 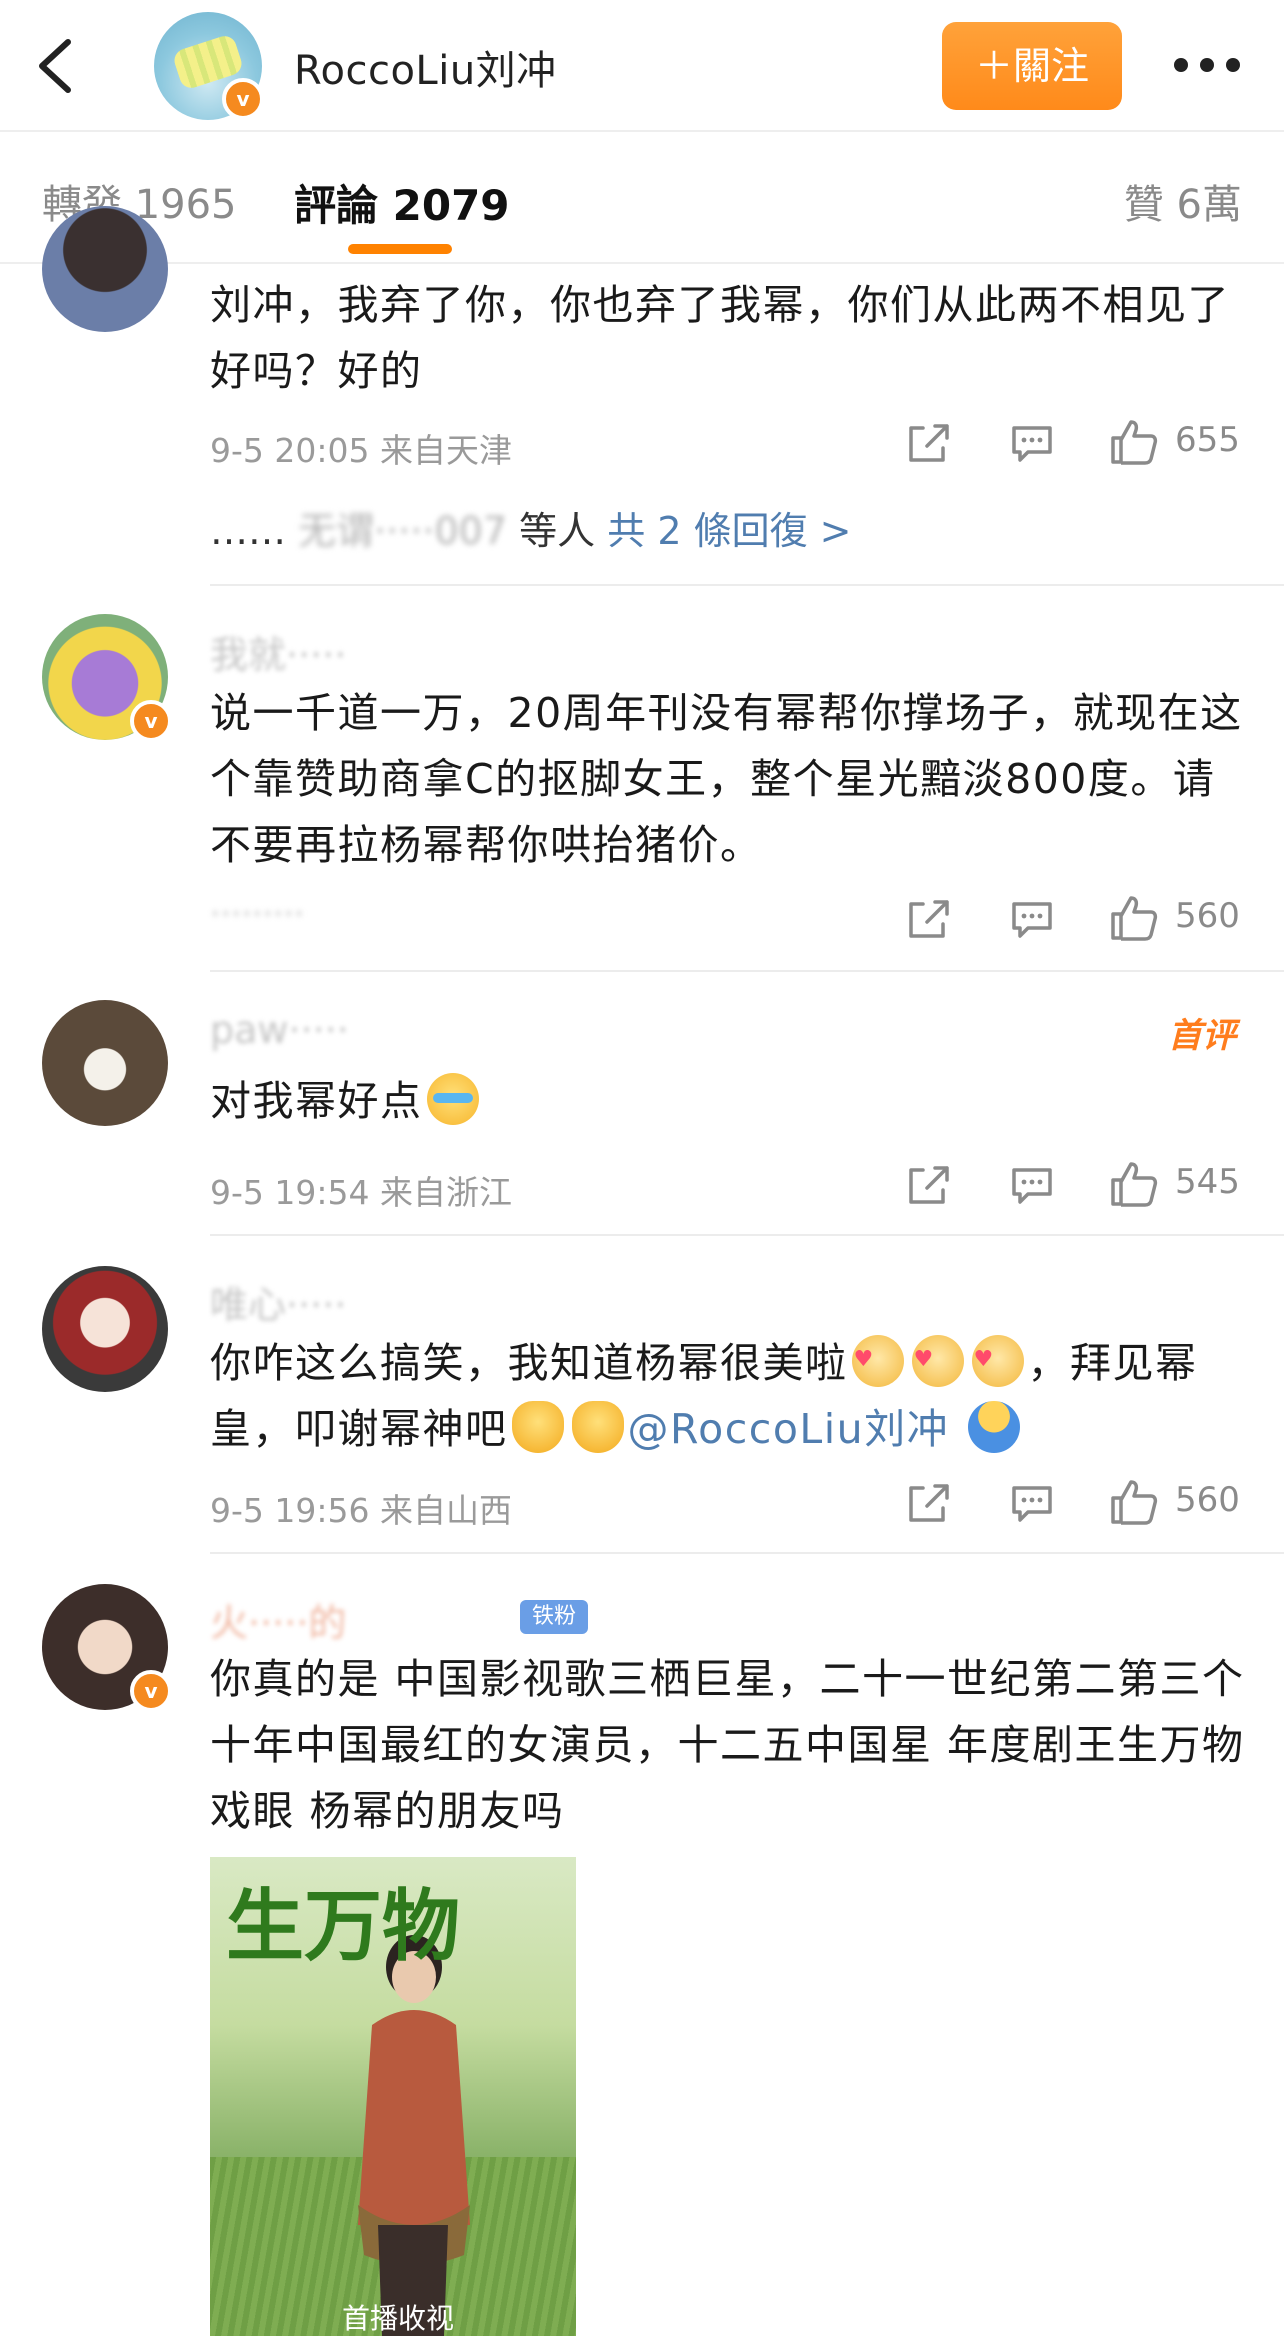 What do you see at coordinates (642, 66) in the screenshot?
I see `top-bar: v RoccoLiu刘冲 ＋關注` at bounding box center [642, 66].